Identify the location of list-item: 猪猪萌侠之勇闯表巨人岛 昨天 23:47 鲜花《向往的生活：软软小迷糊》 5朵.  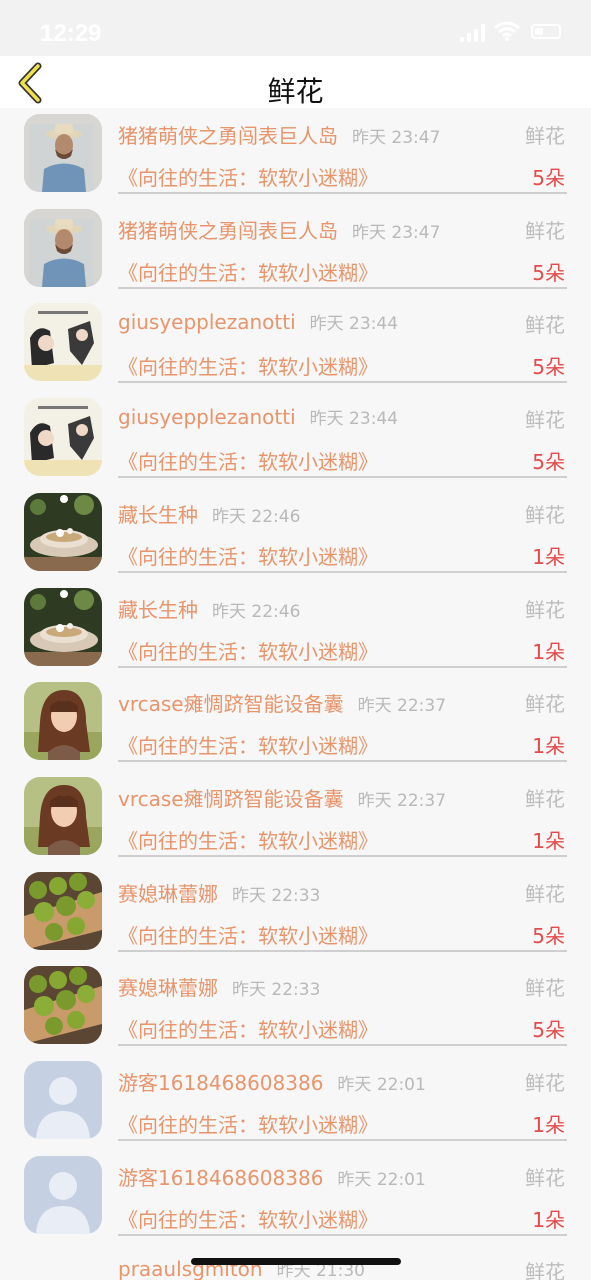
(295, 155).